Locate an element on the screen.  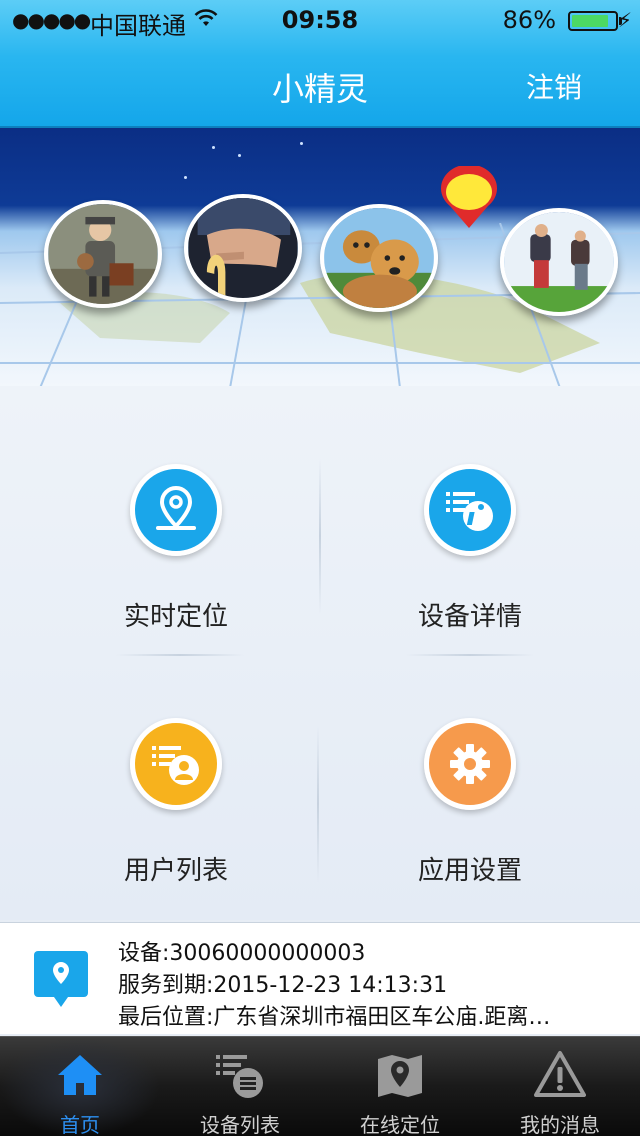
device-details-label: 设备详情 is located at coordinates (469, 617).